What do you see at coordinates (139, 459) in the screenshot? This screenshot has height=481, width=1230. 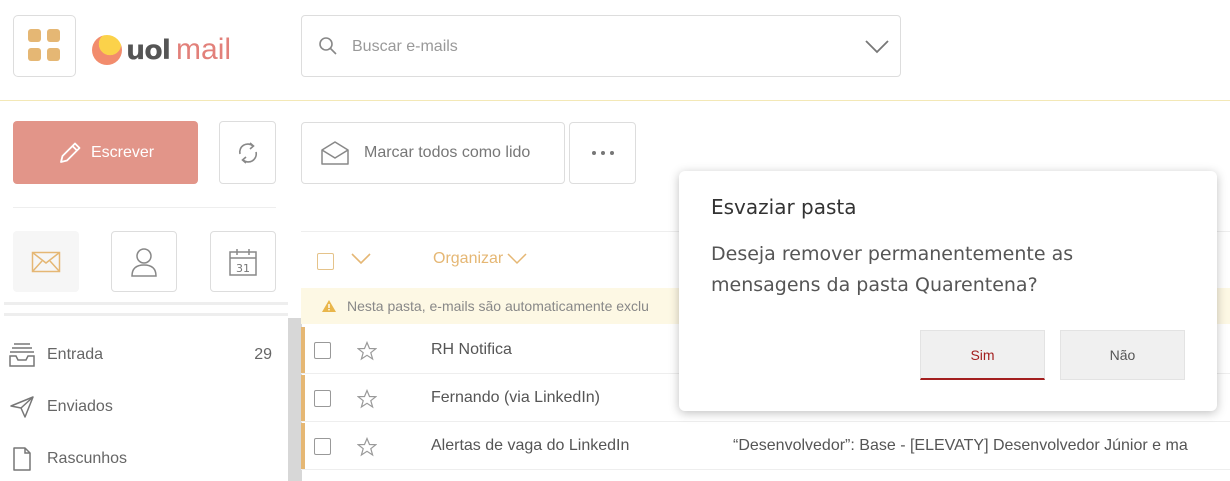 I see `folder-drafts: Rascunhos` at bounding box center [139, 459].